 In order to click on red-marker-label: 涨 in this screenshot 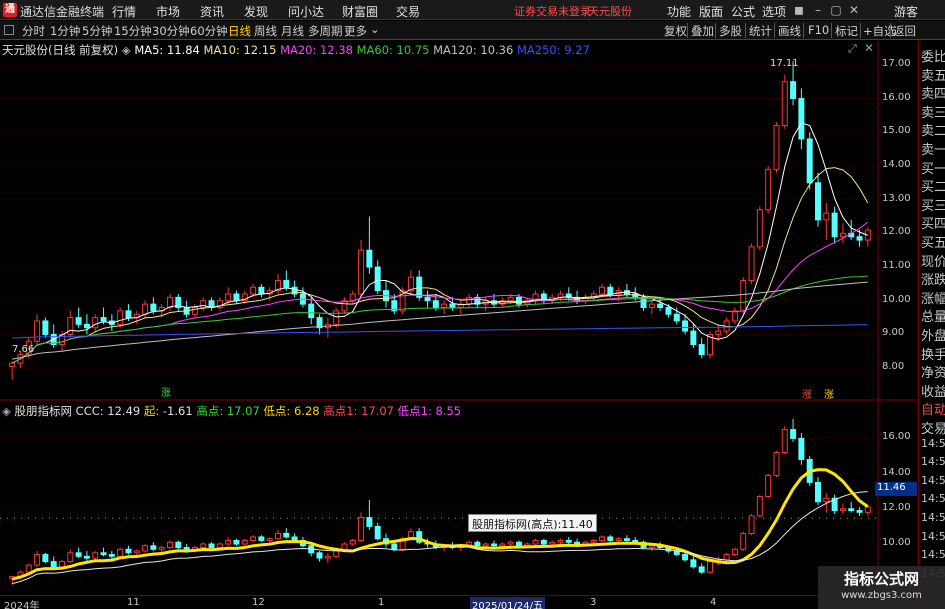, I will do `click(807, 395)`.